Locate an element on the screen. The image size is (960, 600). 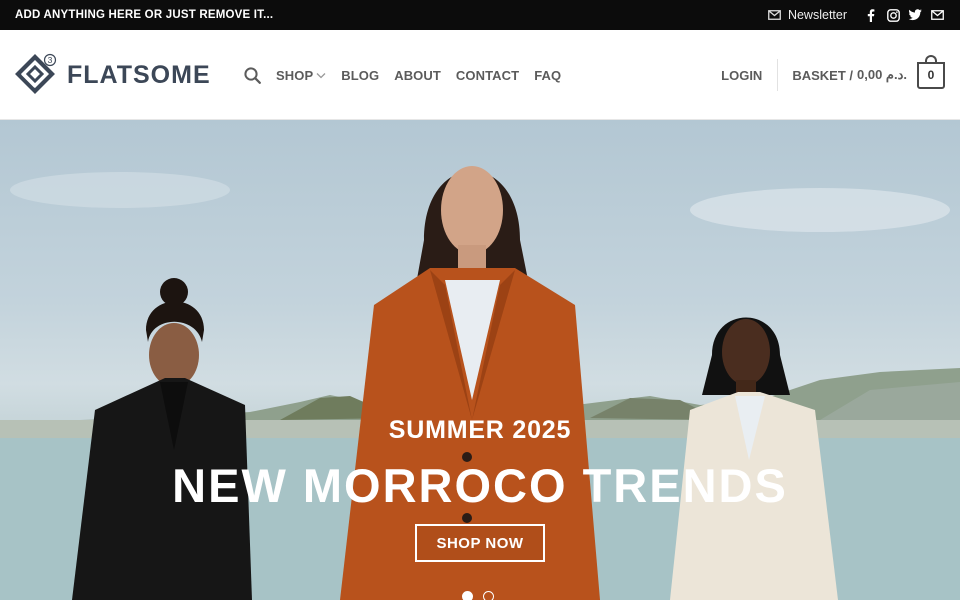
site-logo: 3 FLATSOME is located at coordinates (113, 75).